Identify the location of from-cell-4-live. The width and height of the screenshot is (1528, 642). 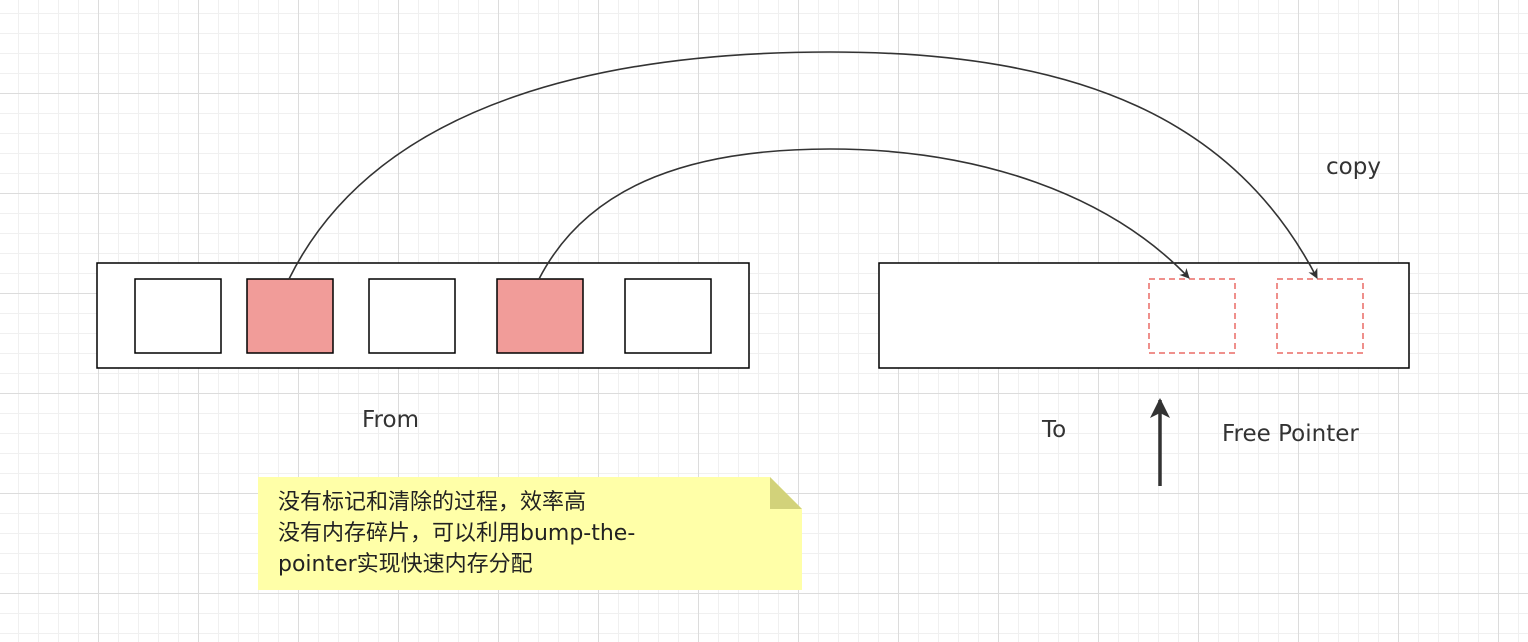
(540, 316).